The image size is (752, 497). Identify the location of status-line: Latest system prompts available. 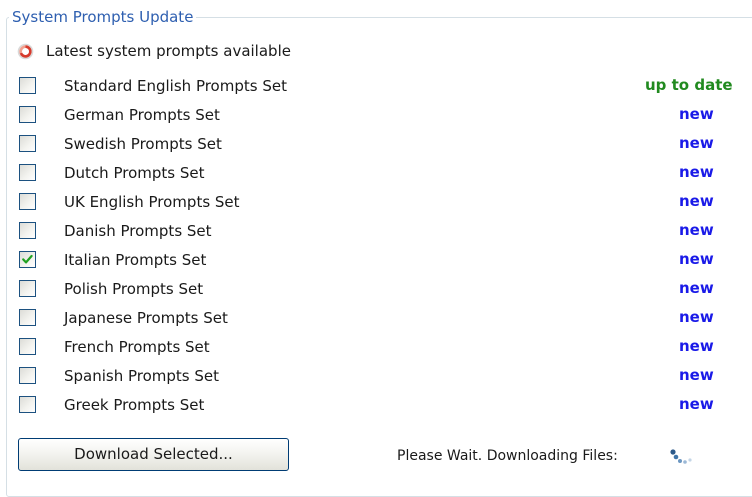
(154, 51).